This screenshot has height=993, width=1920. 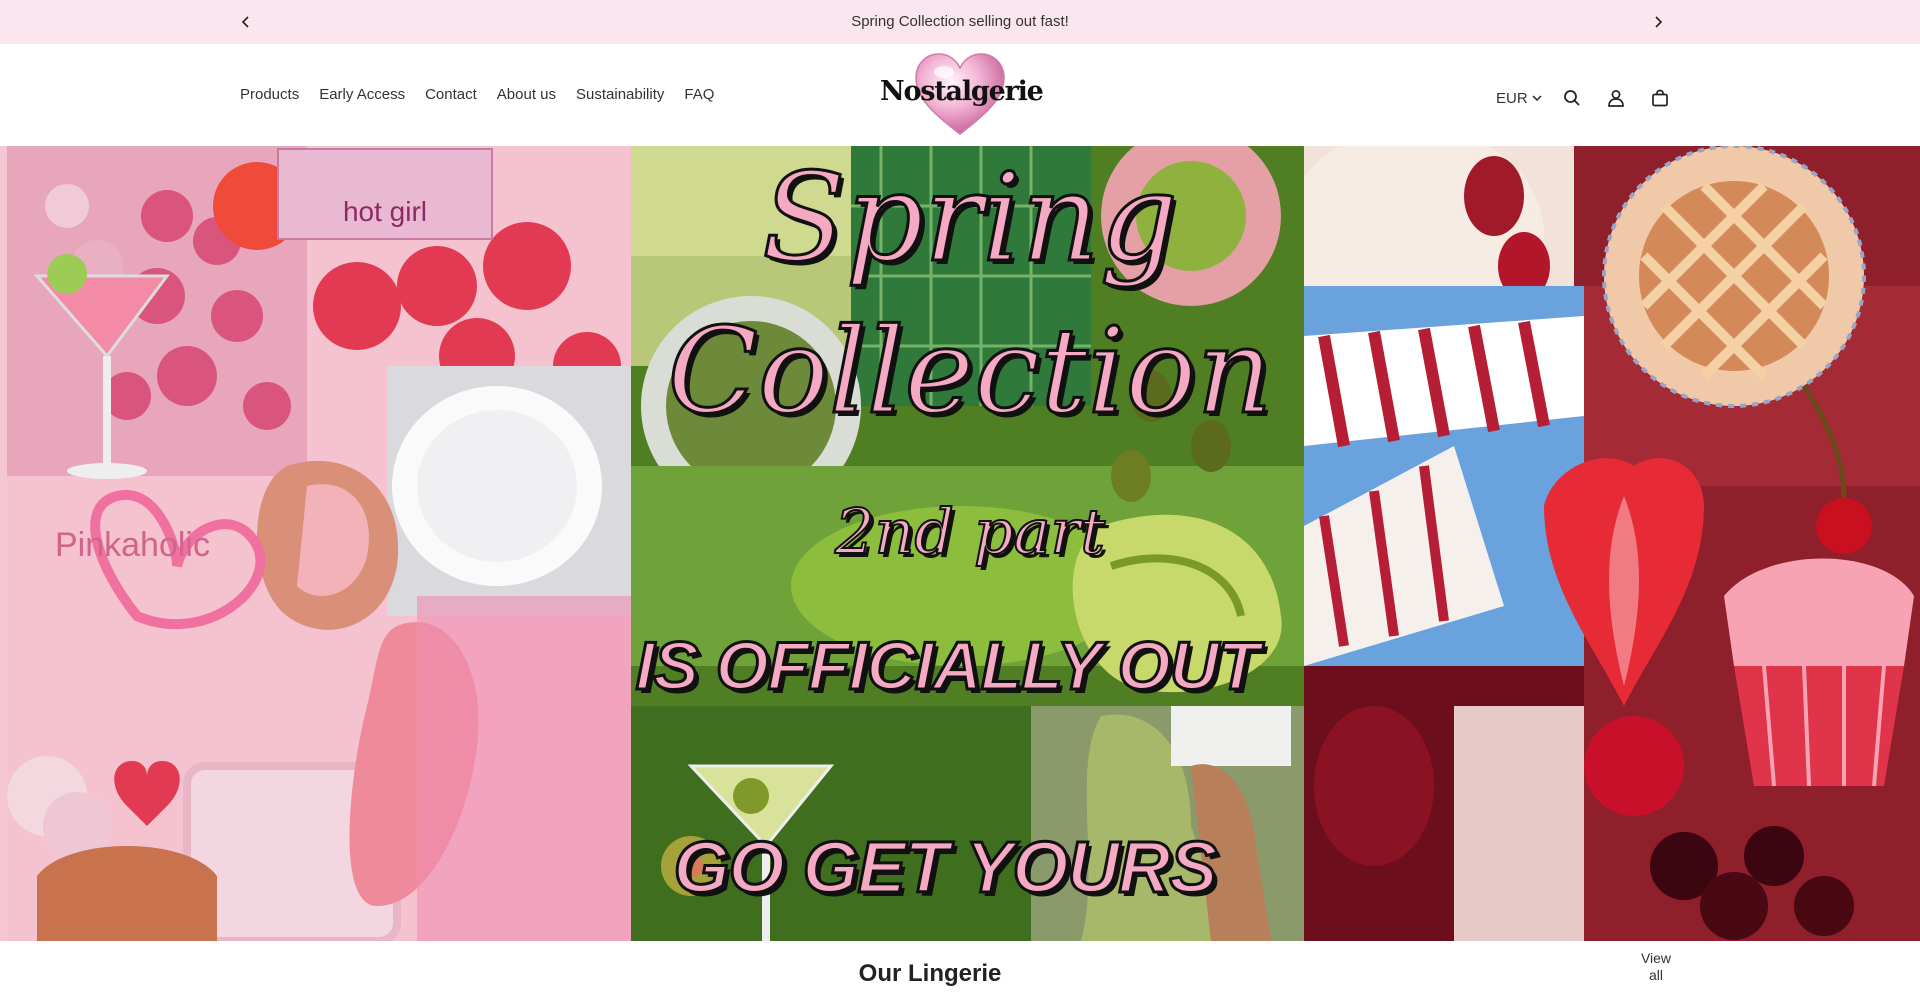 I want to click on nav-contact: Contact, so click(x=451, y=94).